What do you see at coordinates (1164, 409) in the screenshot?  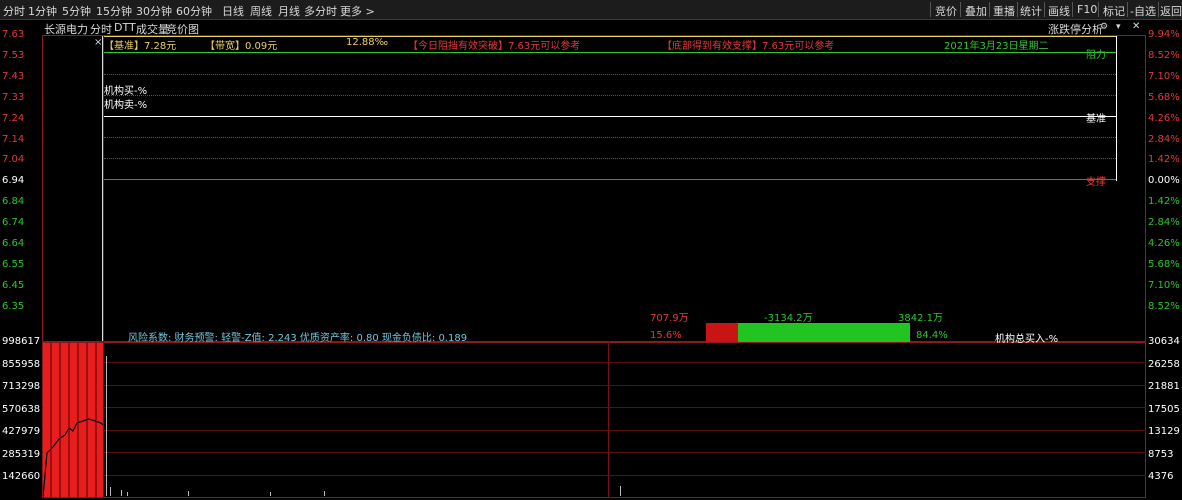 I see `volume-tick-label: 17505` at bounding box center [1164, 409].